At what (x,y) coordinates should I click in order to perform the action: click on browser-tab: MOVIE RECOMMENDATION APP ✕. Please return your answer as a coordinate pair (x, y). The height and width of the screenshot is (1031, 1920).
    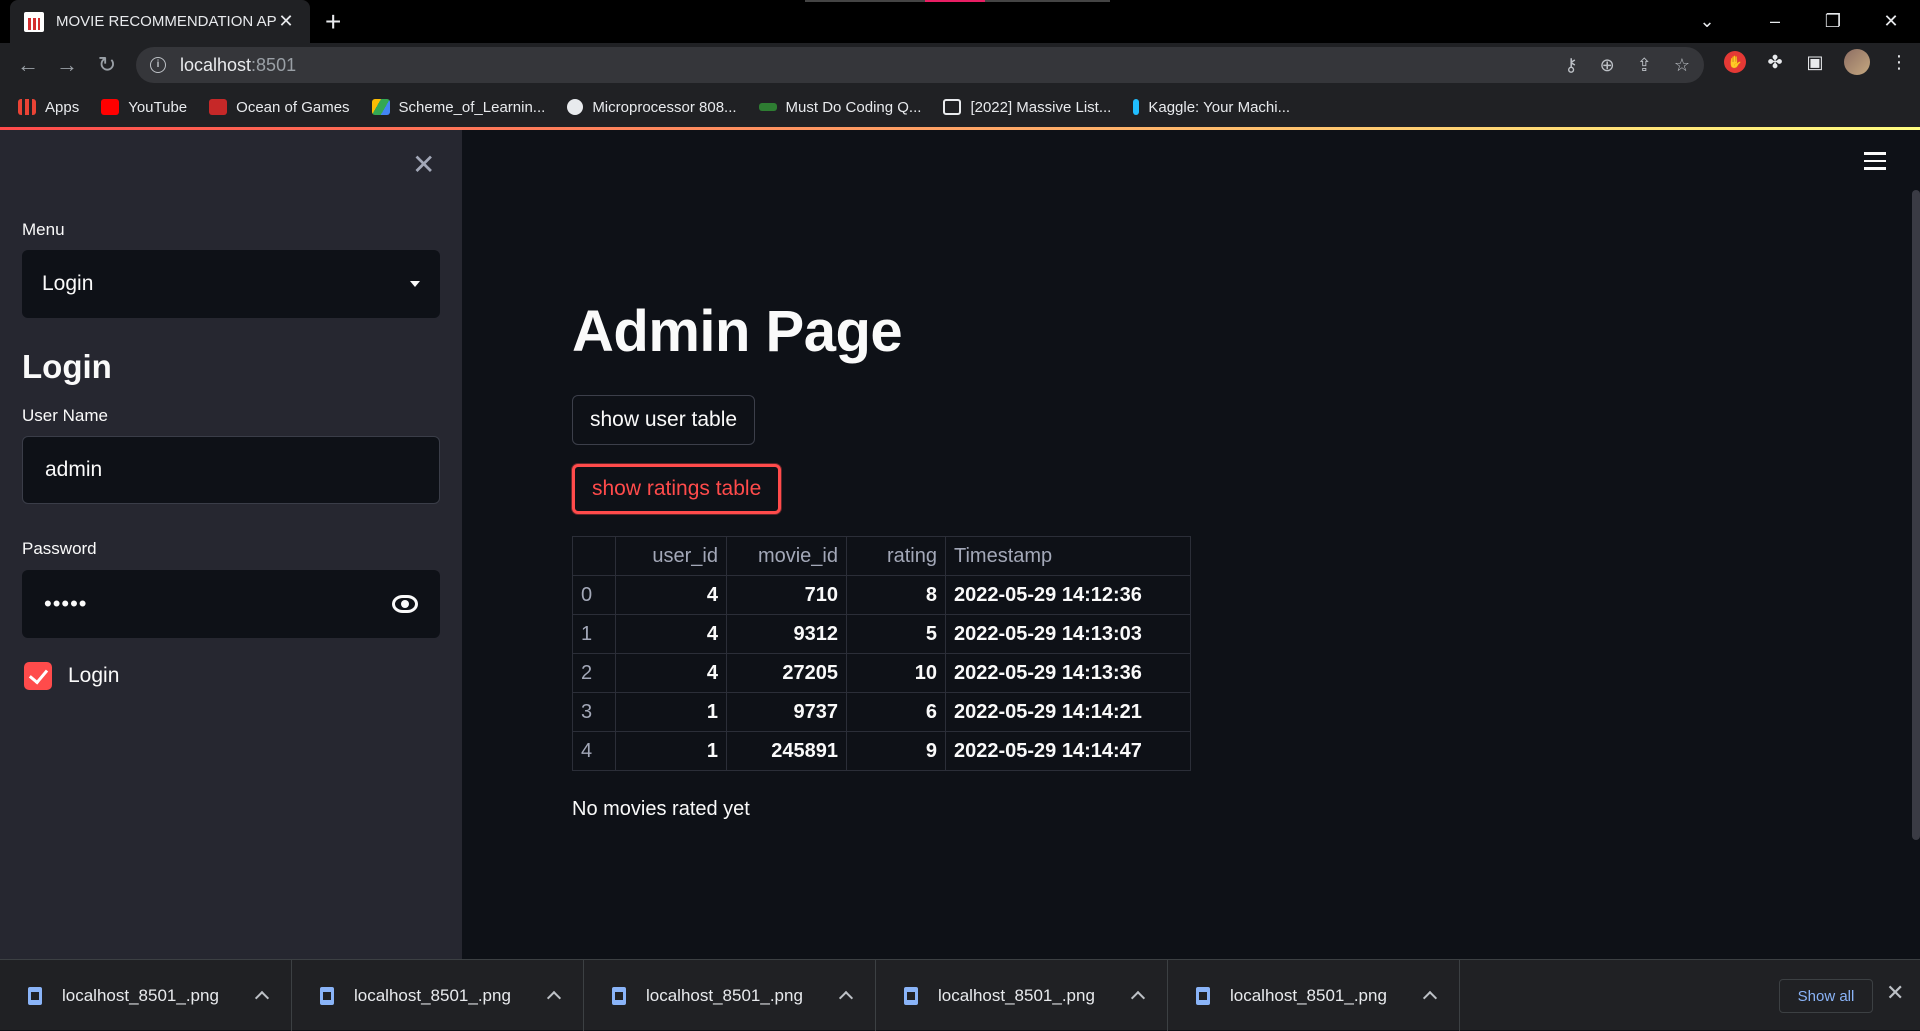
    Looking at the image, I should click on (160, 21).